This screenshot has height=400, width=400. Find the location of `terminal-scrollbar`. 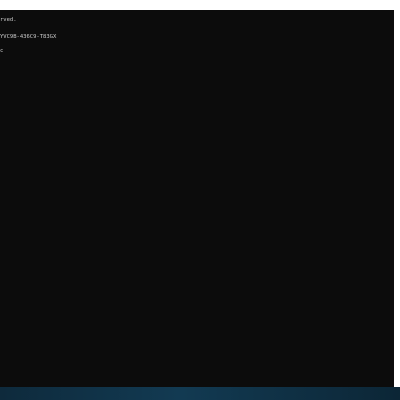

terminal-scrollbar is located at coordinates (397, 198).